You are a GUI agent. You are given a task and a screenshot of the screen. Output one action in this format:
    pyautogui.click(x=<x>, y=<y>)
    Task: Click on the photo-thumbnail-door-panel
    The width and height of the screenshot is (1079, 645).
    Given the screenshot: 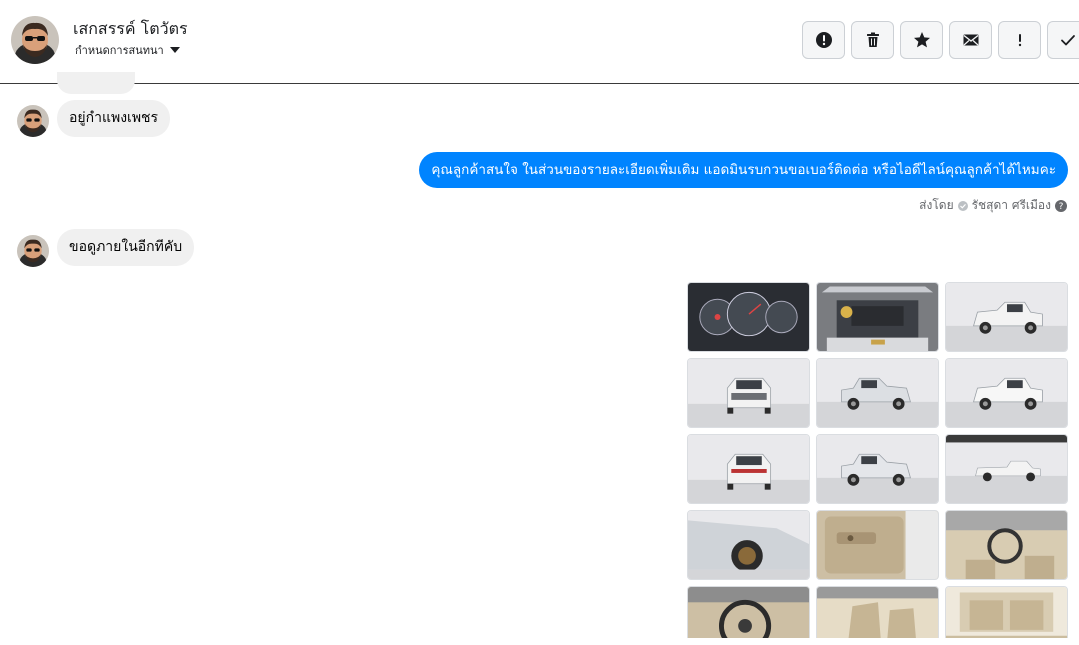 What is the action you would take?
    pyautogui.click(x=877, y=545)
    